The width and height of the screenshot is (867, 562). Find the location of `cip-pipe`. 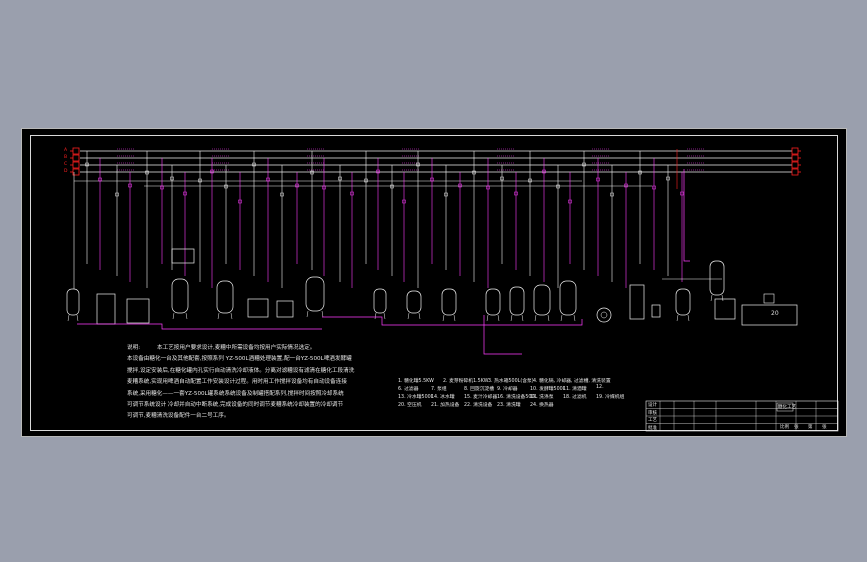

cip-pipe is located at coordinates (686, 215).